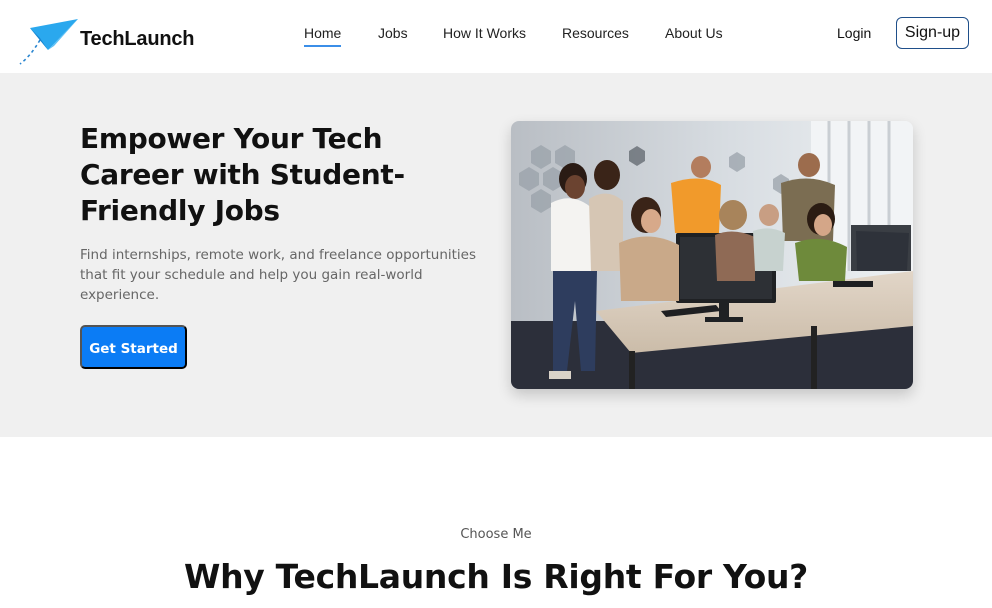  I want to click on nav-about-us: About Us, so click(694, 33).